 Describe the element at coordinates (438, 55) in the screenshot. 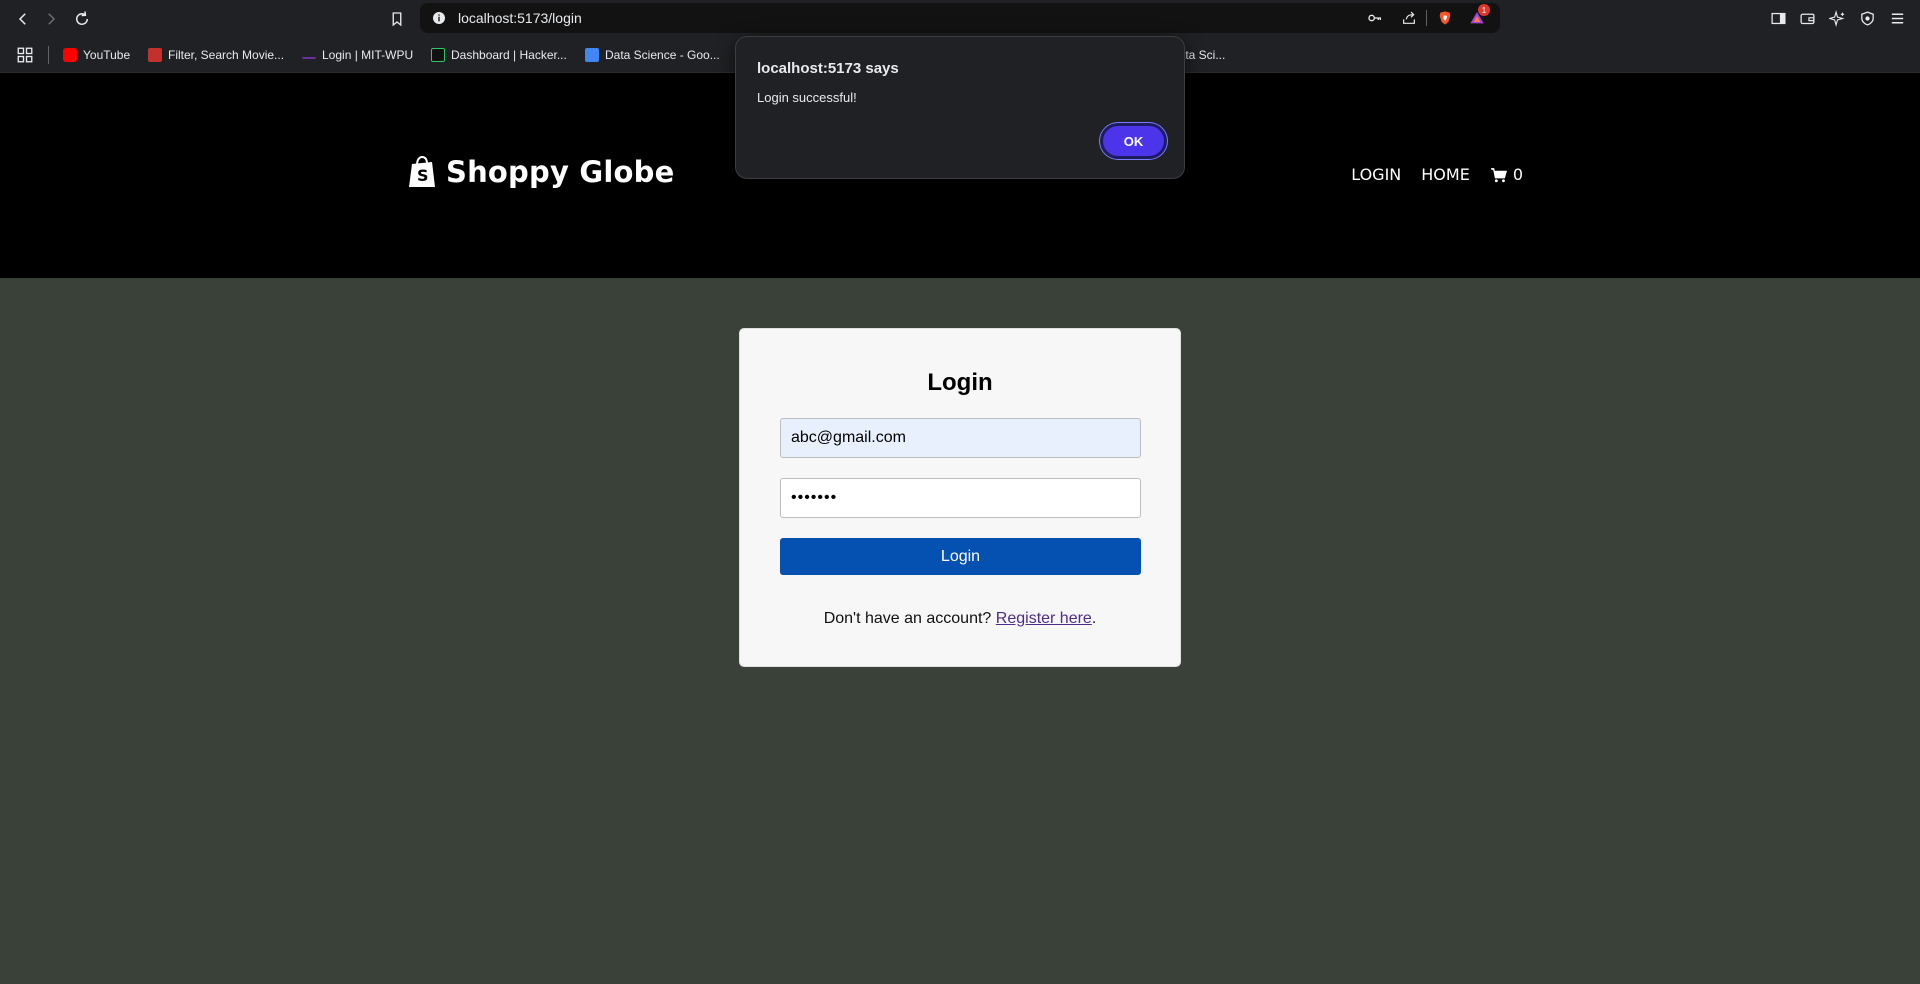

I see `hackerrank-icon` at that location.